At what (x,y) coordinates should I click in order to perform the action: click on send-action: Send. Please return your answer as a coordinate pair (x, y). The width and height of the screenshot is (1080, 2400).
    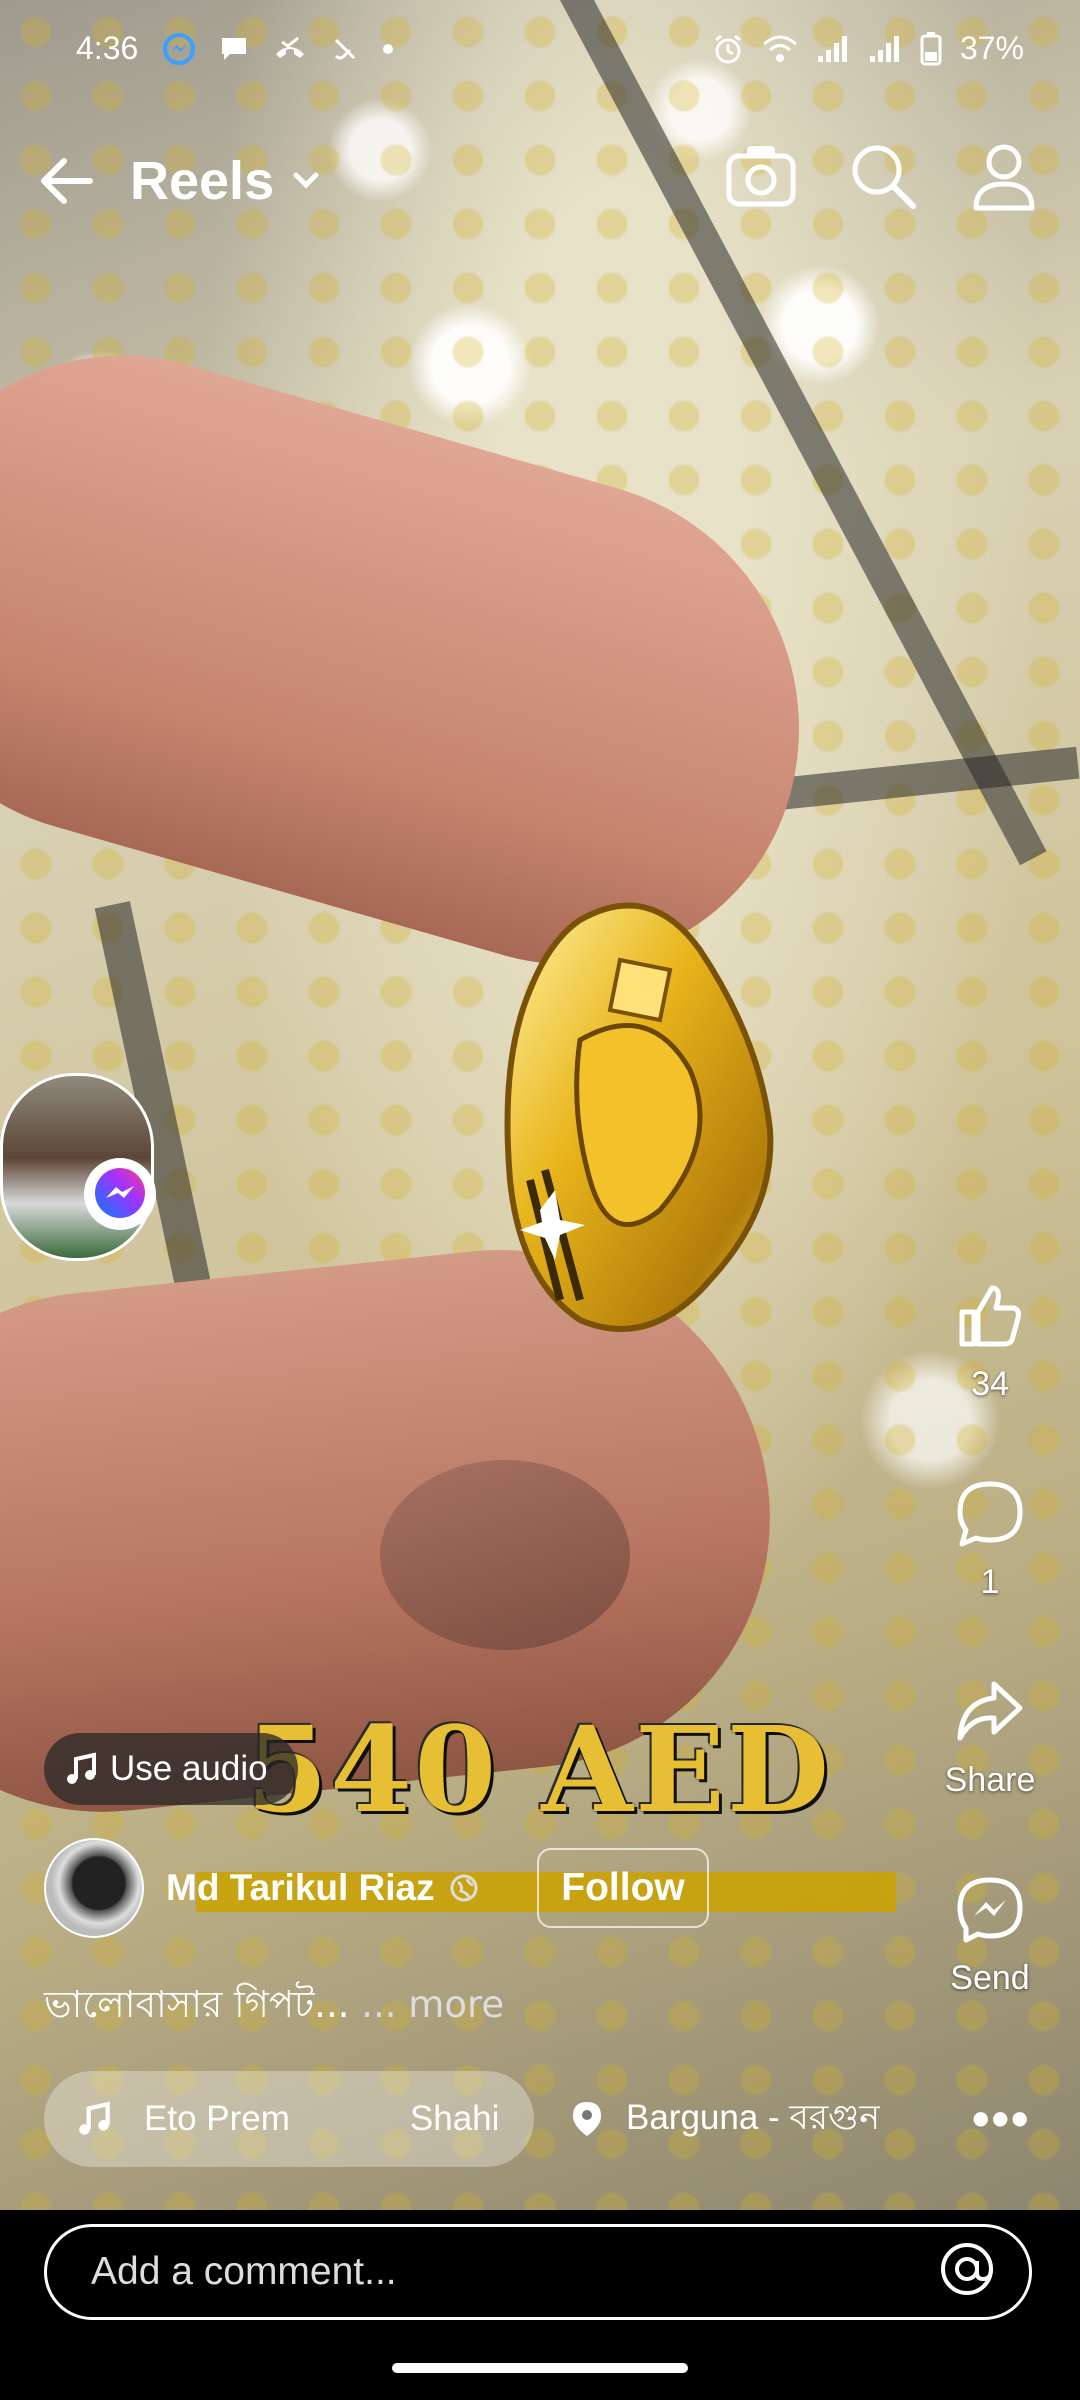
    Looking at the image, I should click on (990, 1936).